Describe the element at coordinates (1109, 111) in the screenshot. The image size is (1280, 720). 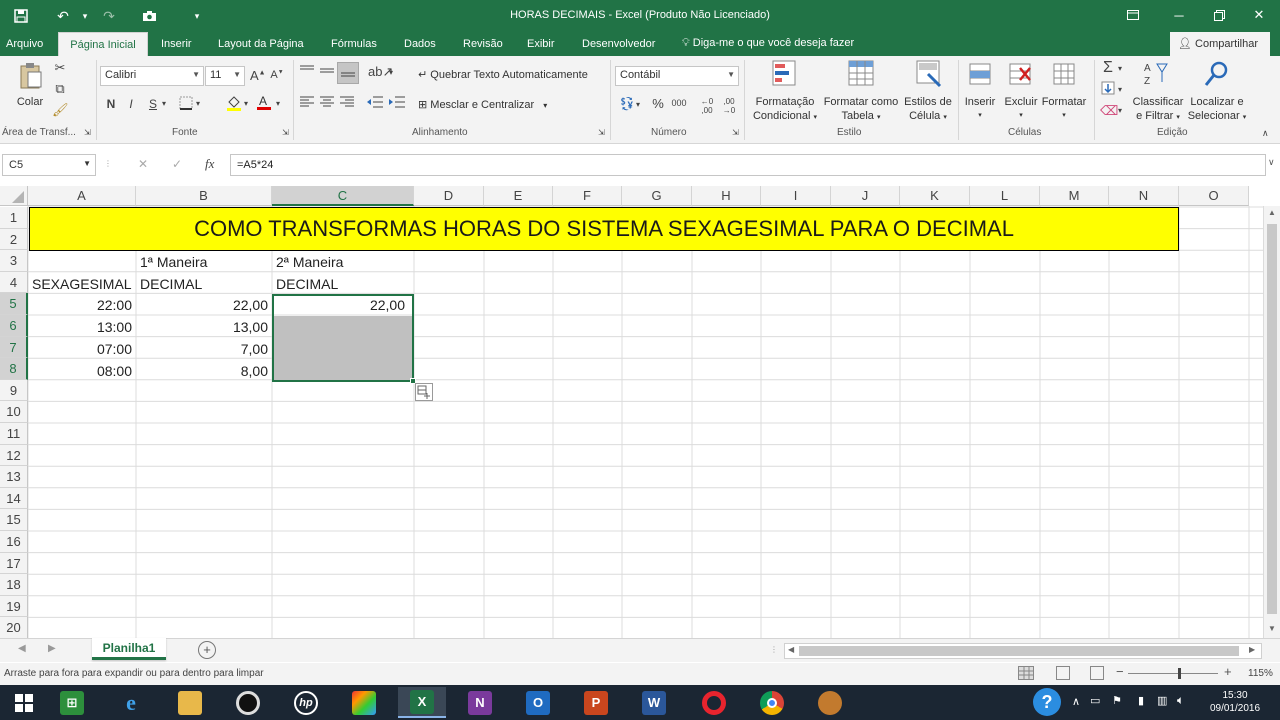
I see `clear-icon: ⌫` at that location.